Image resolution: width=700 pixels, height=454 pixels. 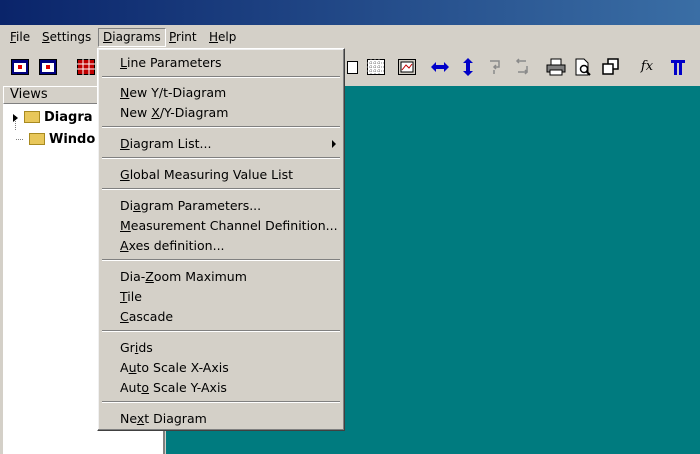 I want to click on title-bar, so click(x=350, y=12).